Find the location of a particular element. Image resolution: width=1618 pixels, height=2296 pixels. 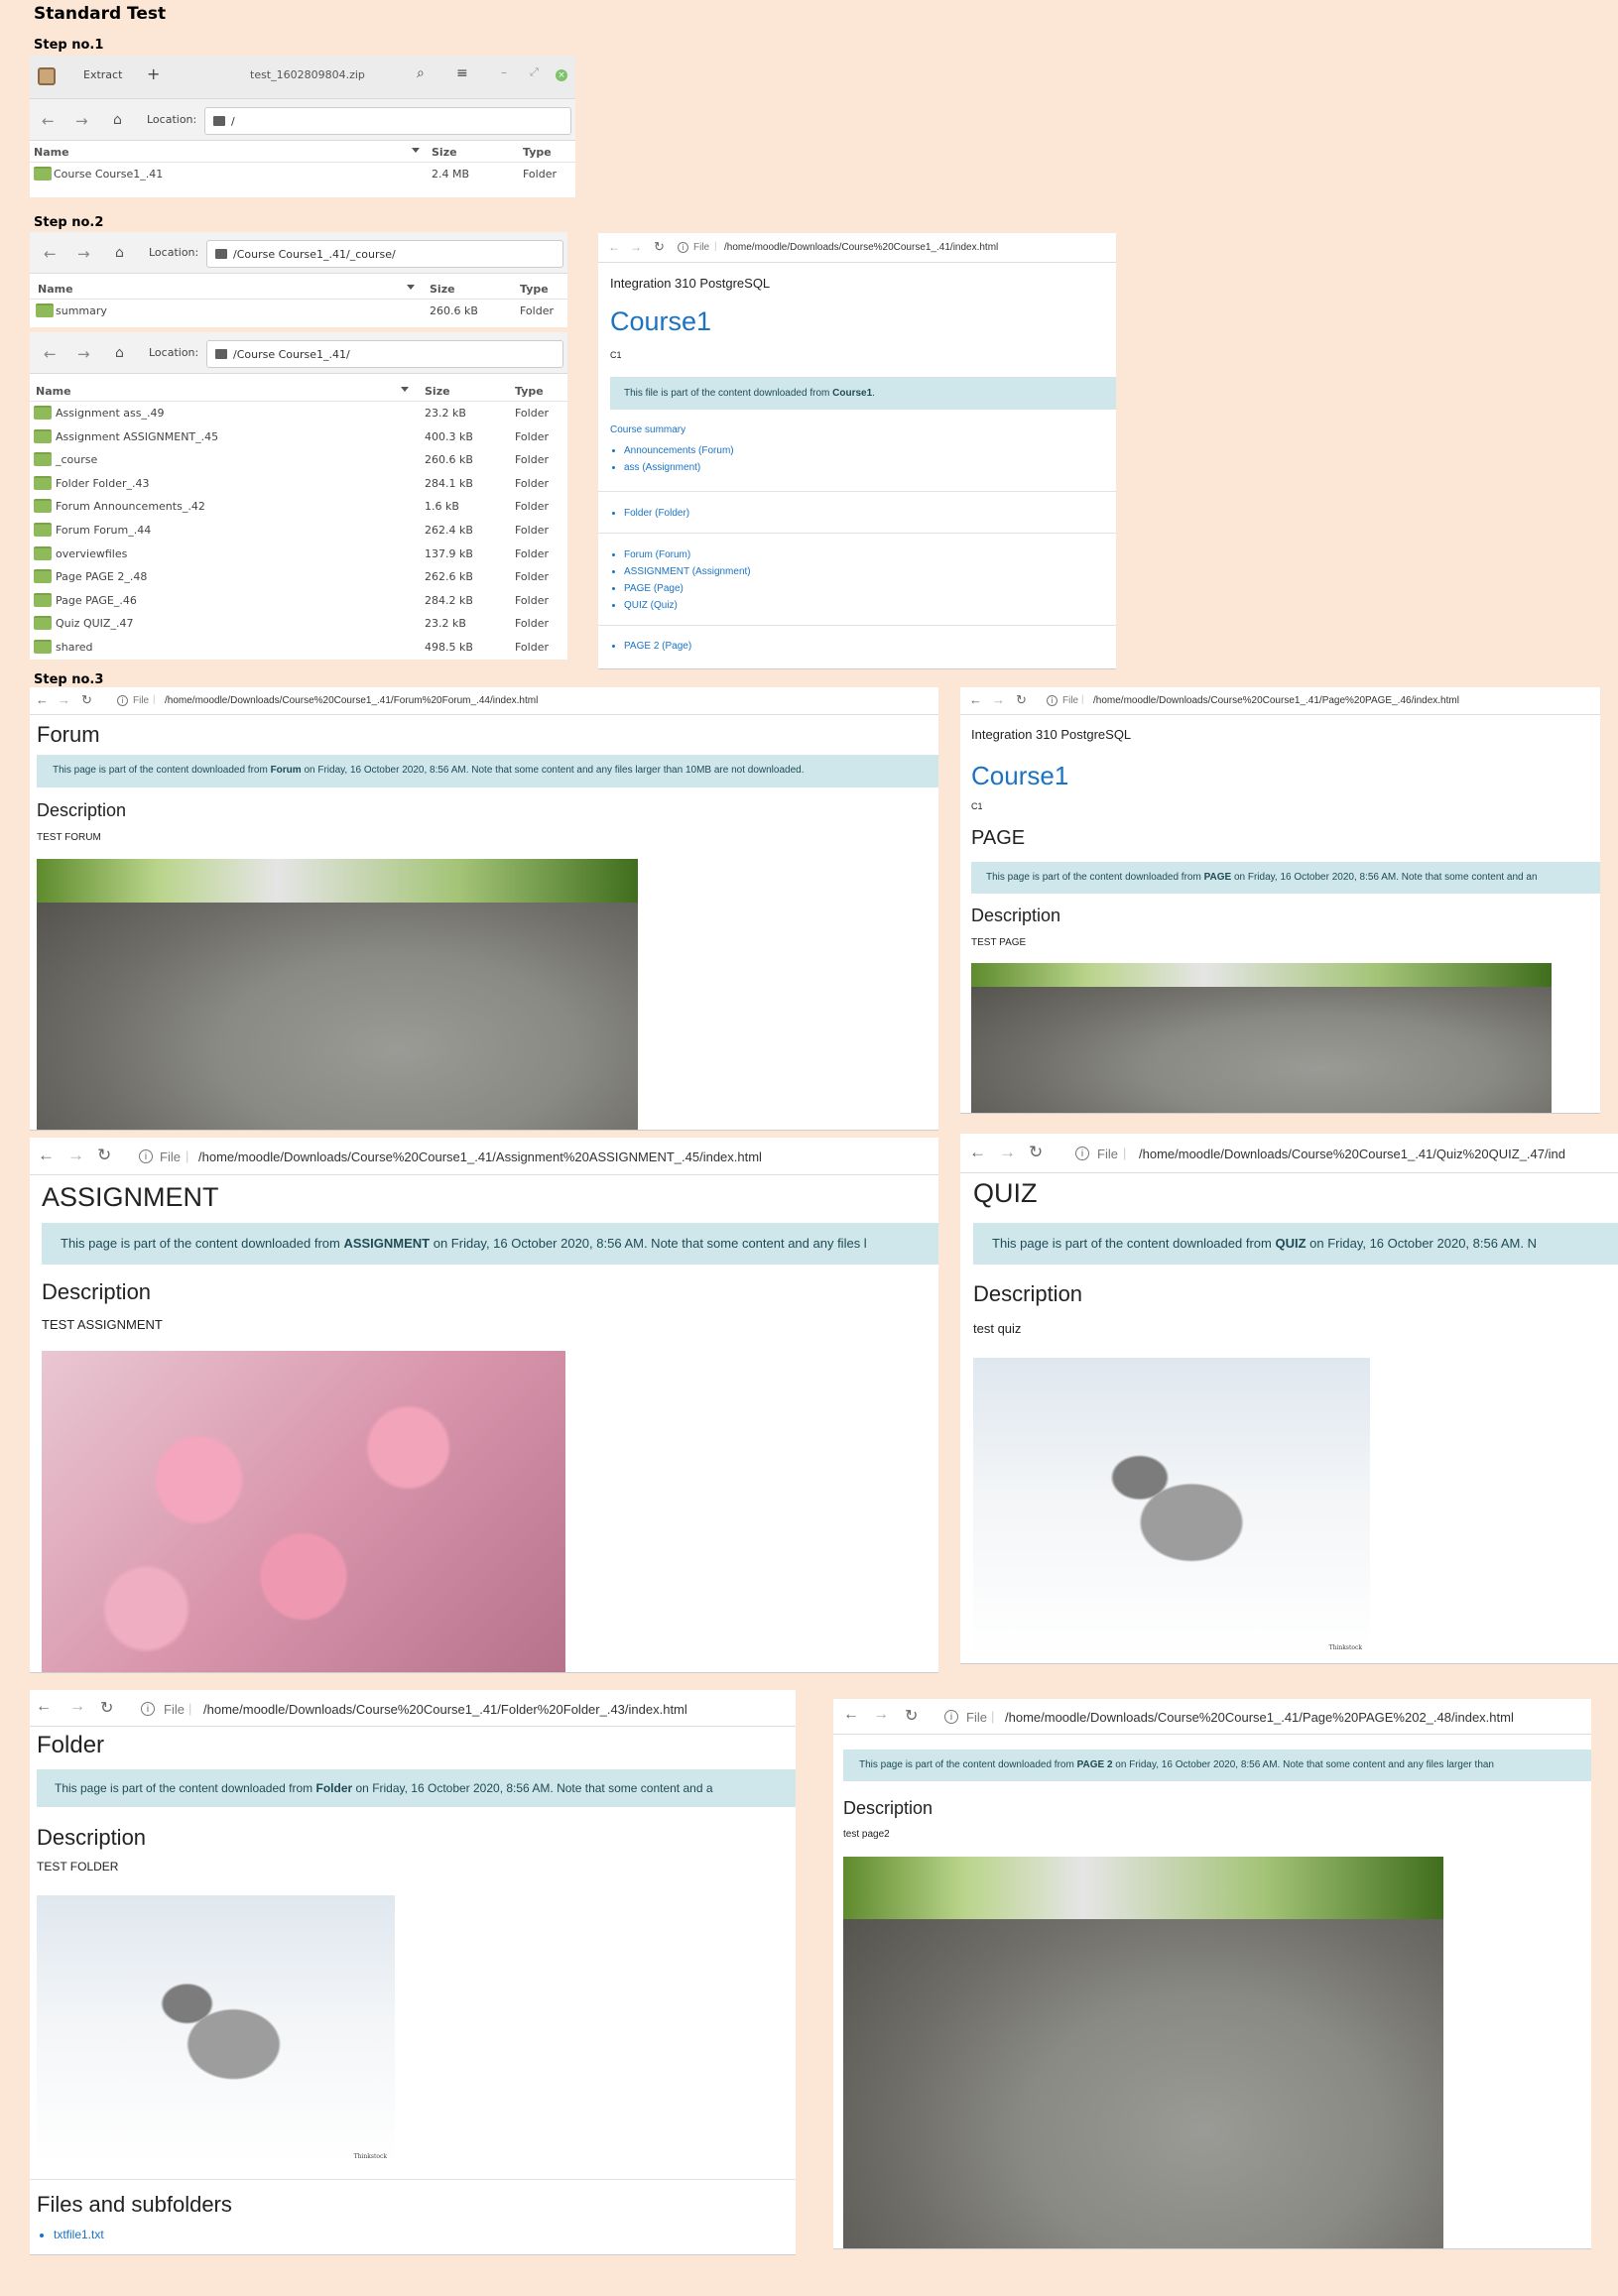

file-list-row: Forum Announcements_.42 1.6 kB Folder is located at coordinates (298, 507).